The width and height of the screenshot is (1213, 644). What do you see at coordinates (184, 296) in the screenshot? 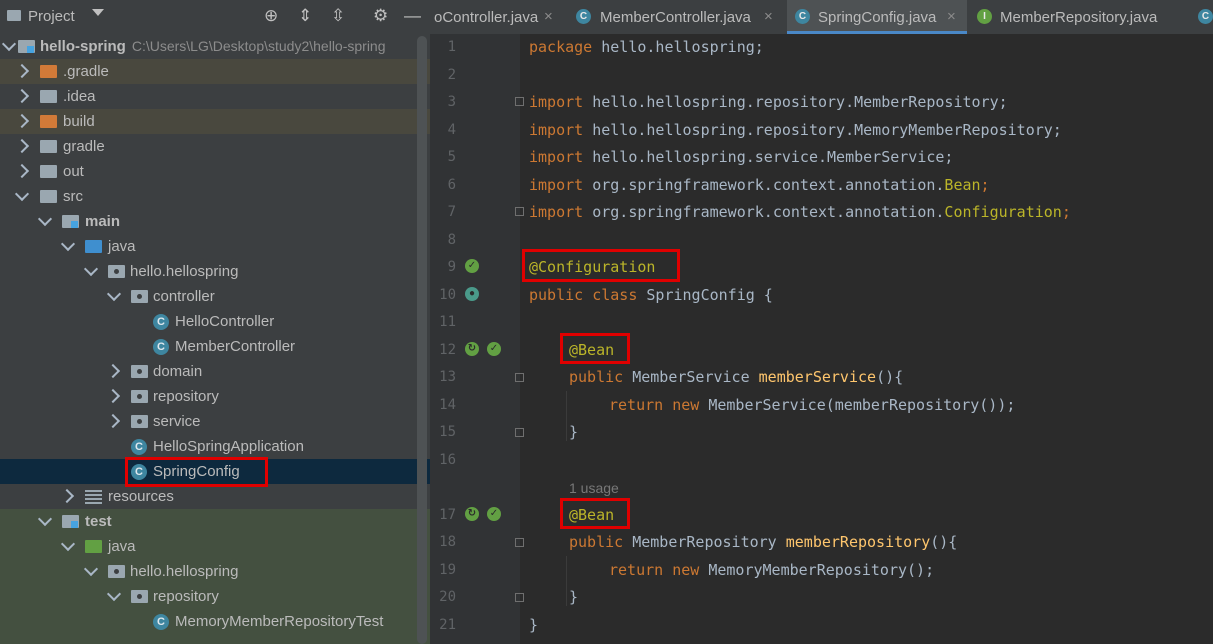
I see `tree-item-label: controller` at bounding box center [184, 296].